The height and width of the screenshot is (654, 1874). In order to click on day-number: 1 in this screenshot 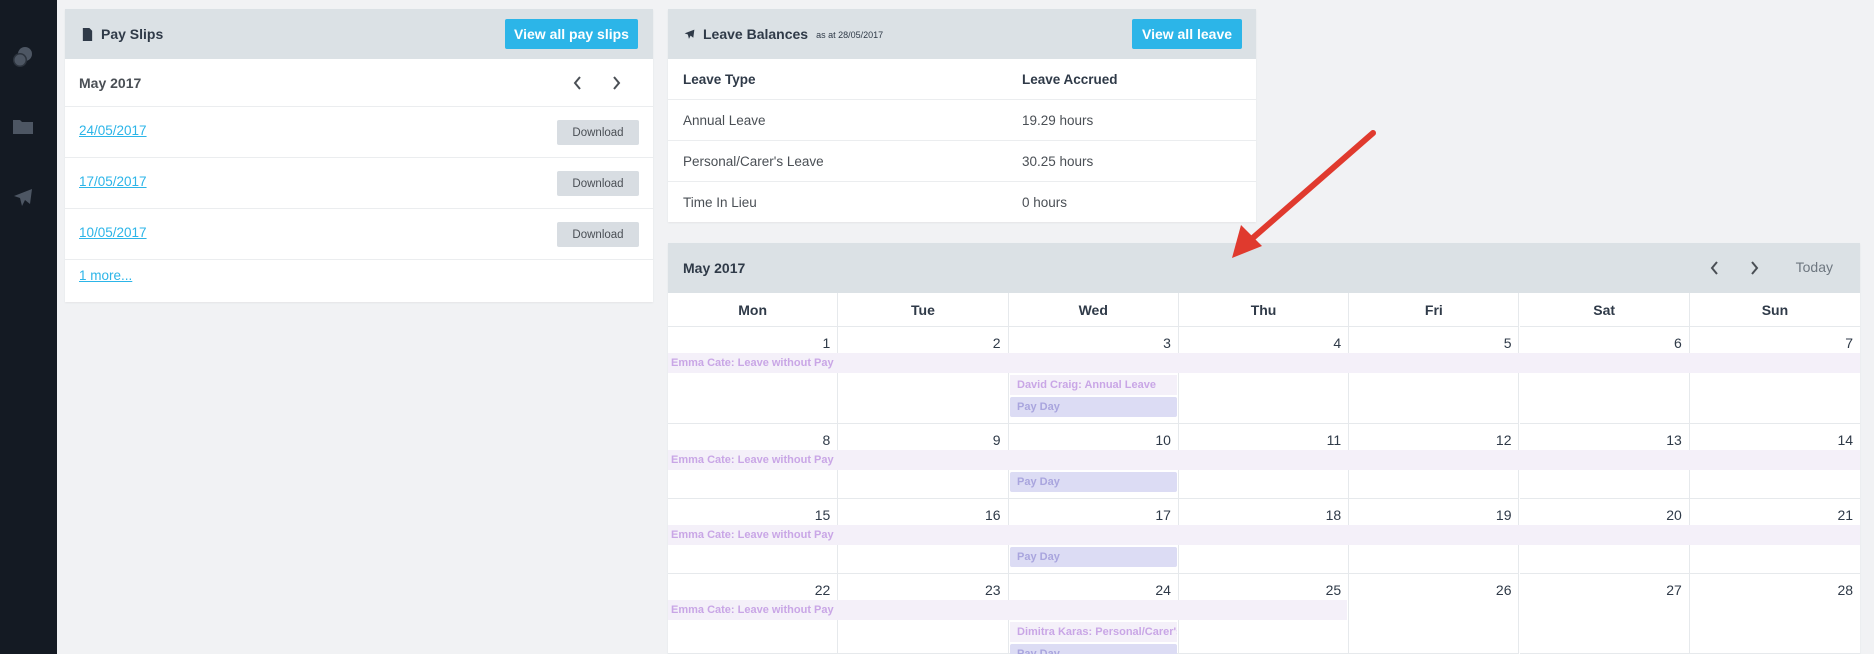, I will do `click(826, 343)`.